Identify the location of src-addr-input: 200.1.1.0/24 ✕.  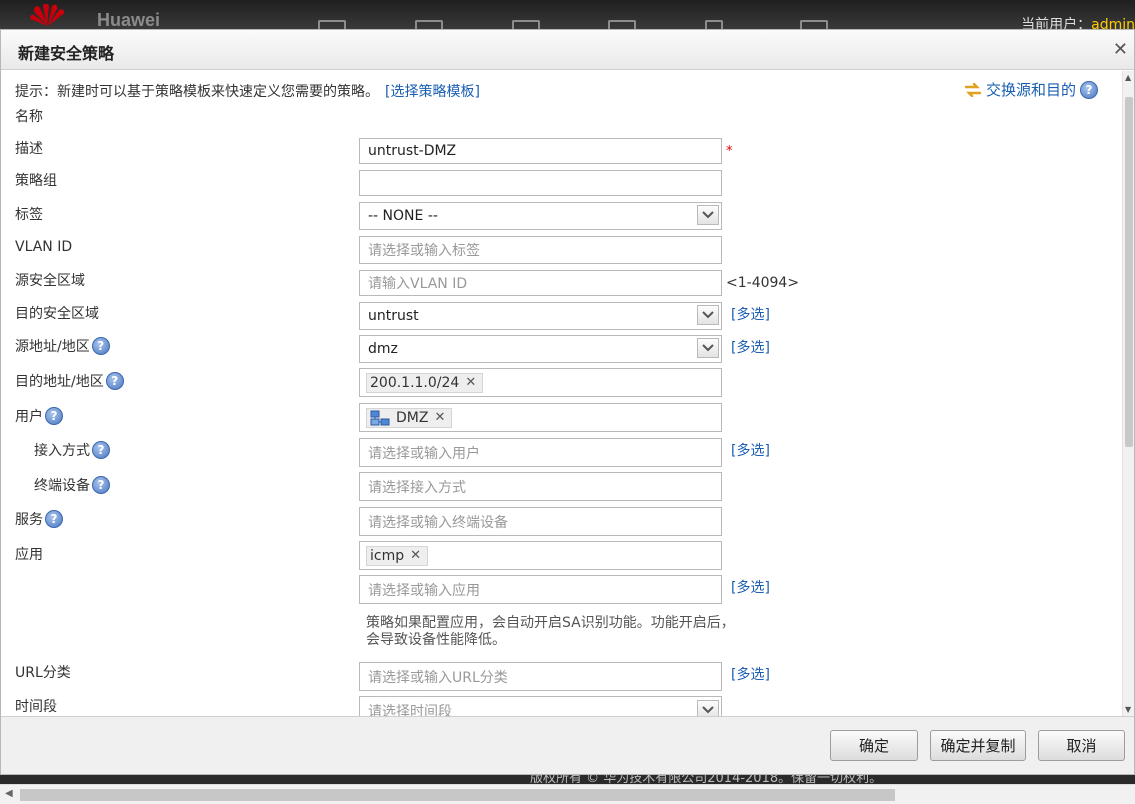
(540, 382).